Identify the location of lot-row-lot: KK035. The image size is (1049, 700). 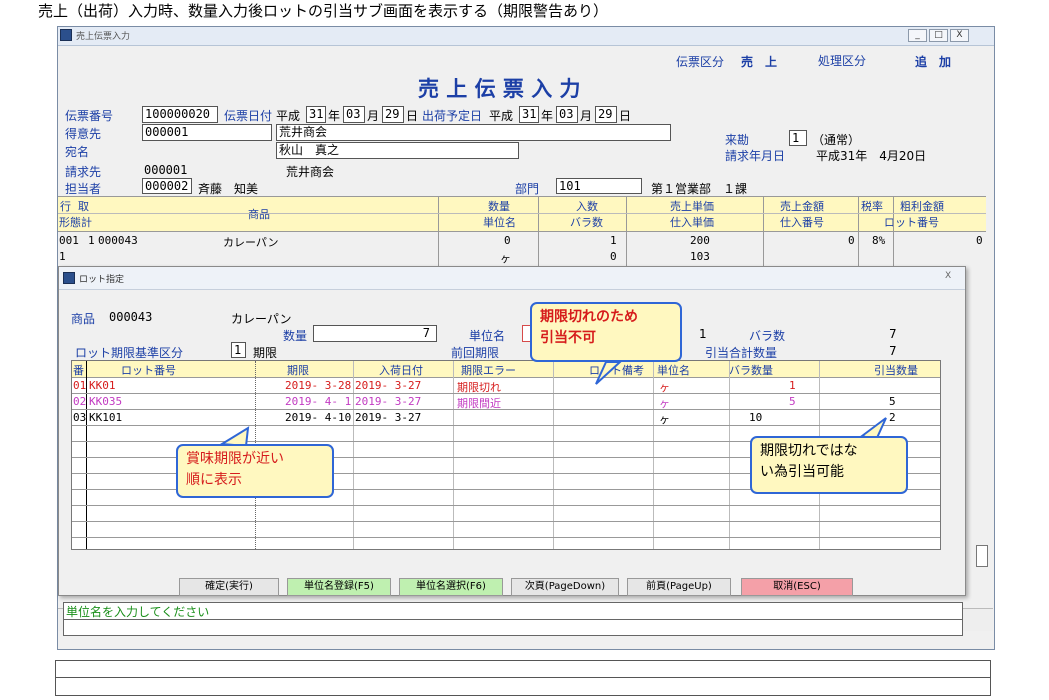
(105, 401).